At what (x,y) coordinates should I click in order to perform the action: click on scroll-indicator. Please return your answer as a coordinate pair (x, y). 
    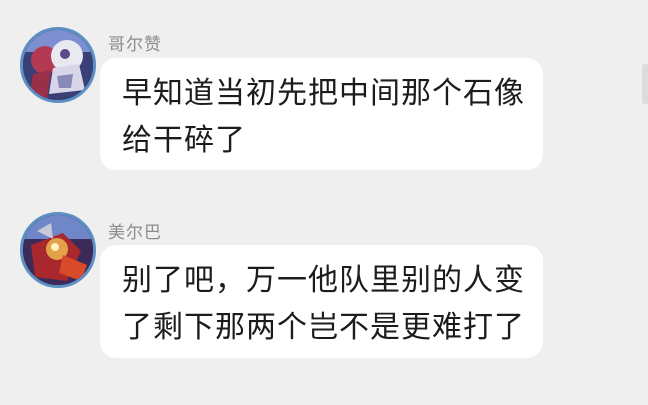
    Looking at the image, I should click on (645, 84).